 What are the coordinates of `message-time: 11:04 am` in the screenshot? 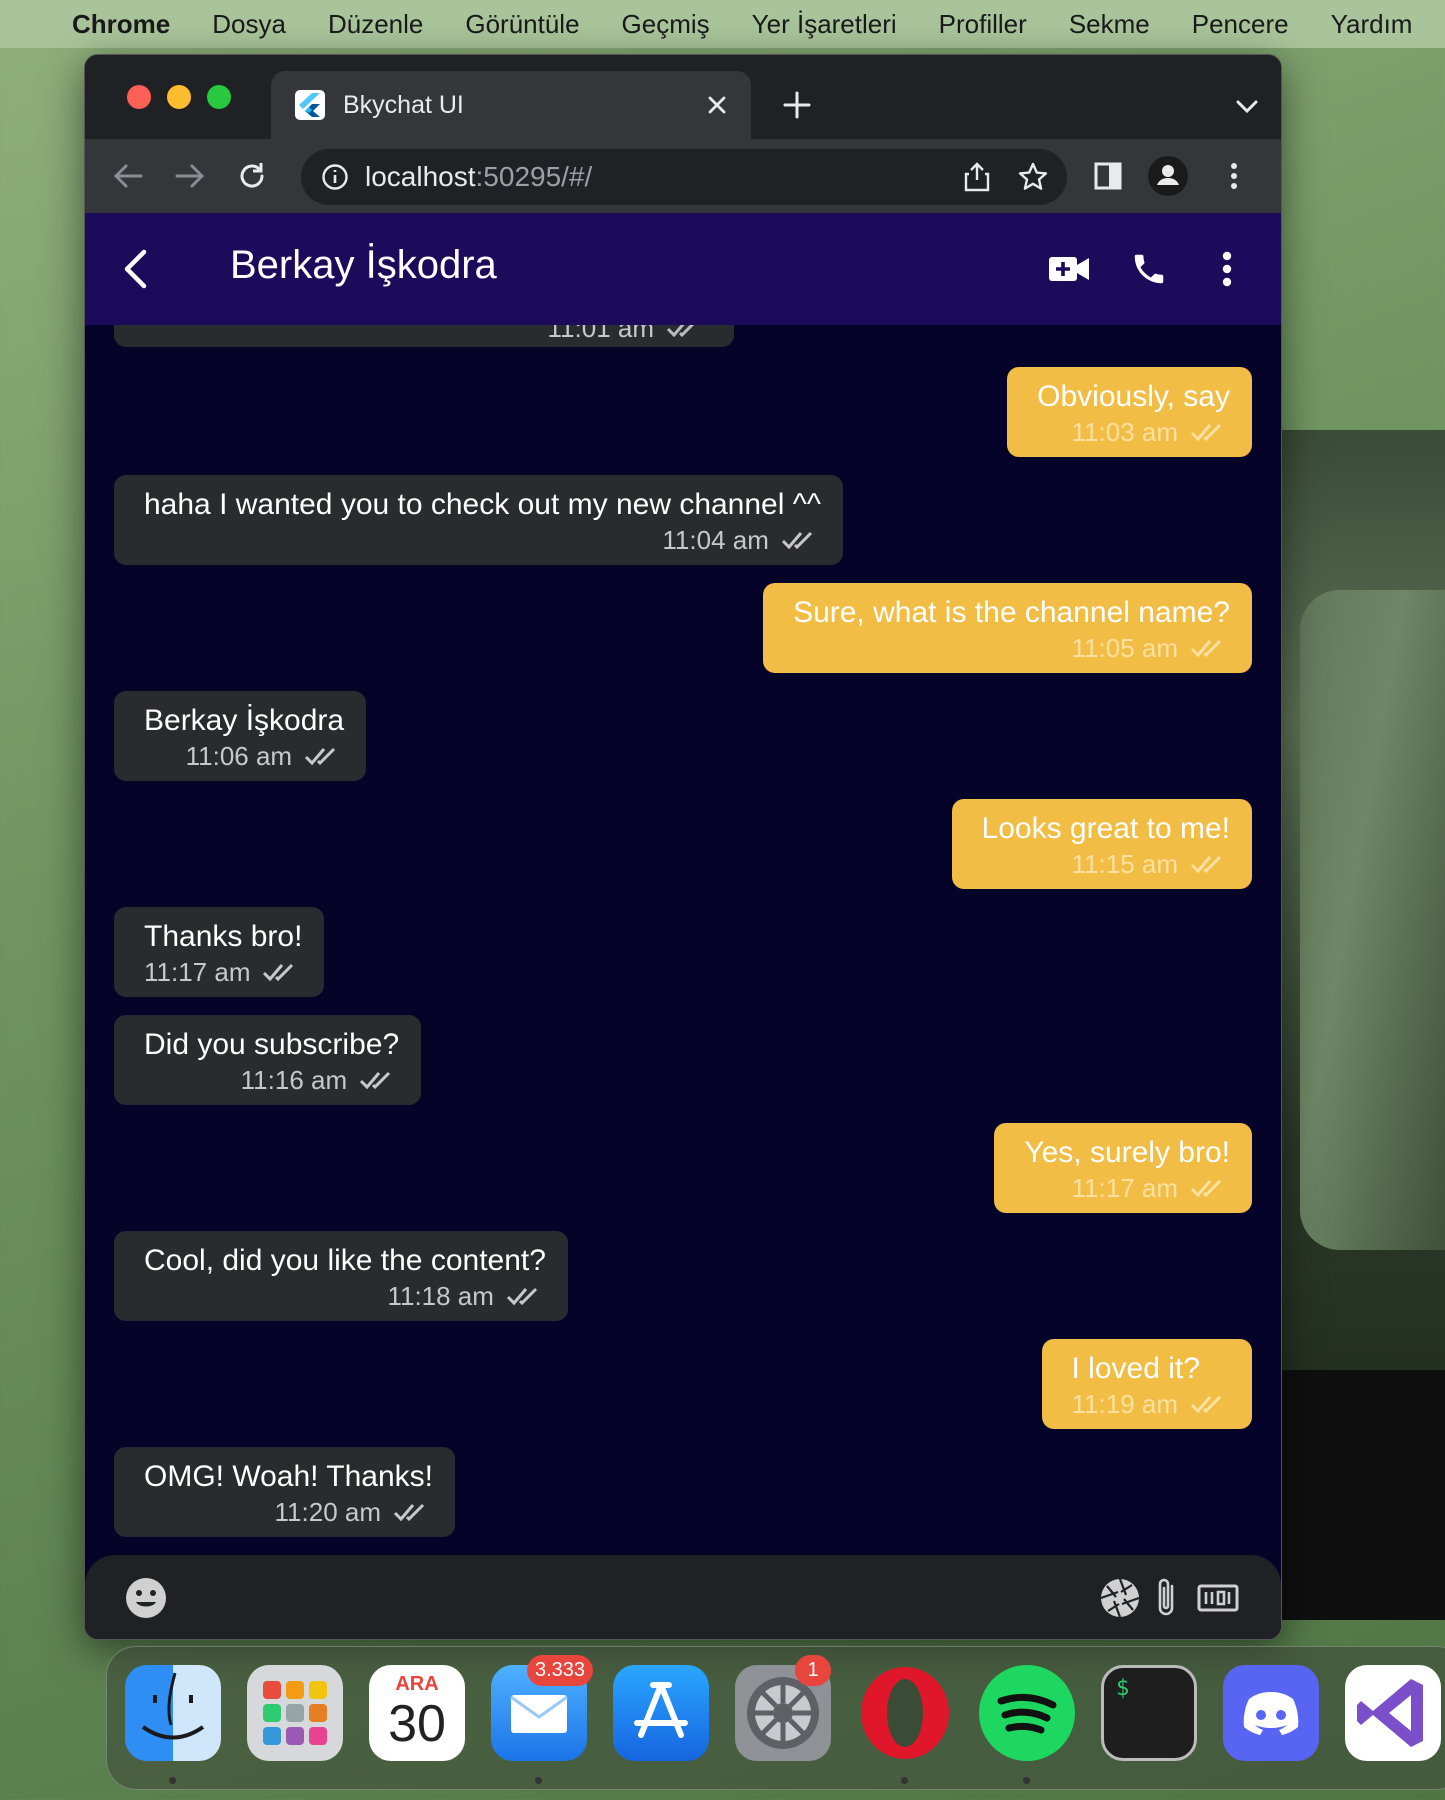 It's located at (715, 540).